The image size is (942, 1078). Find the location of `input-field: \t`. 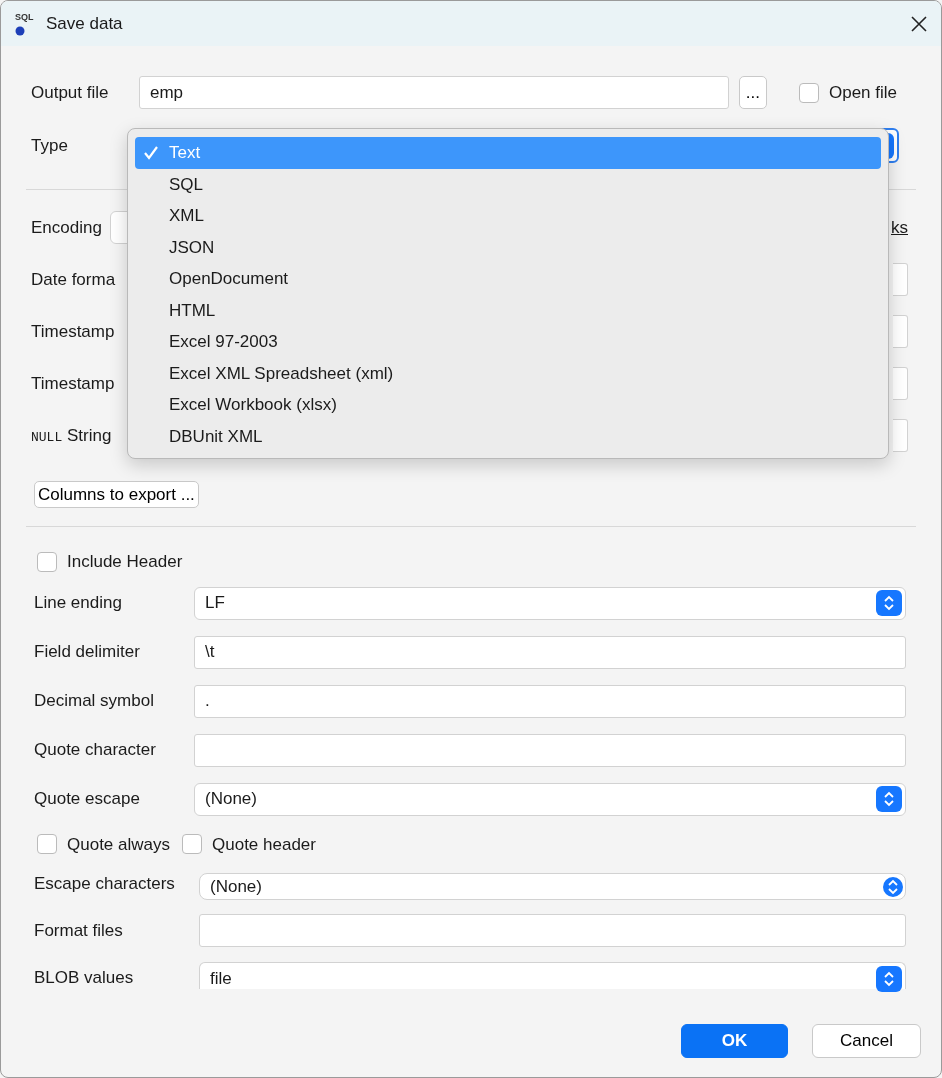

input-field: \t is located at coordinates (550, 652).